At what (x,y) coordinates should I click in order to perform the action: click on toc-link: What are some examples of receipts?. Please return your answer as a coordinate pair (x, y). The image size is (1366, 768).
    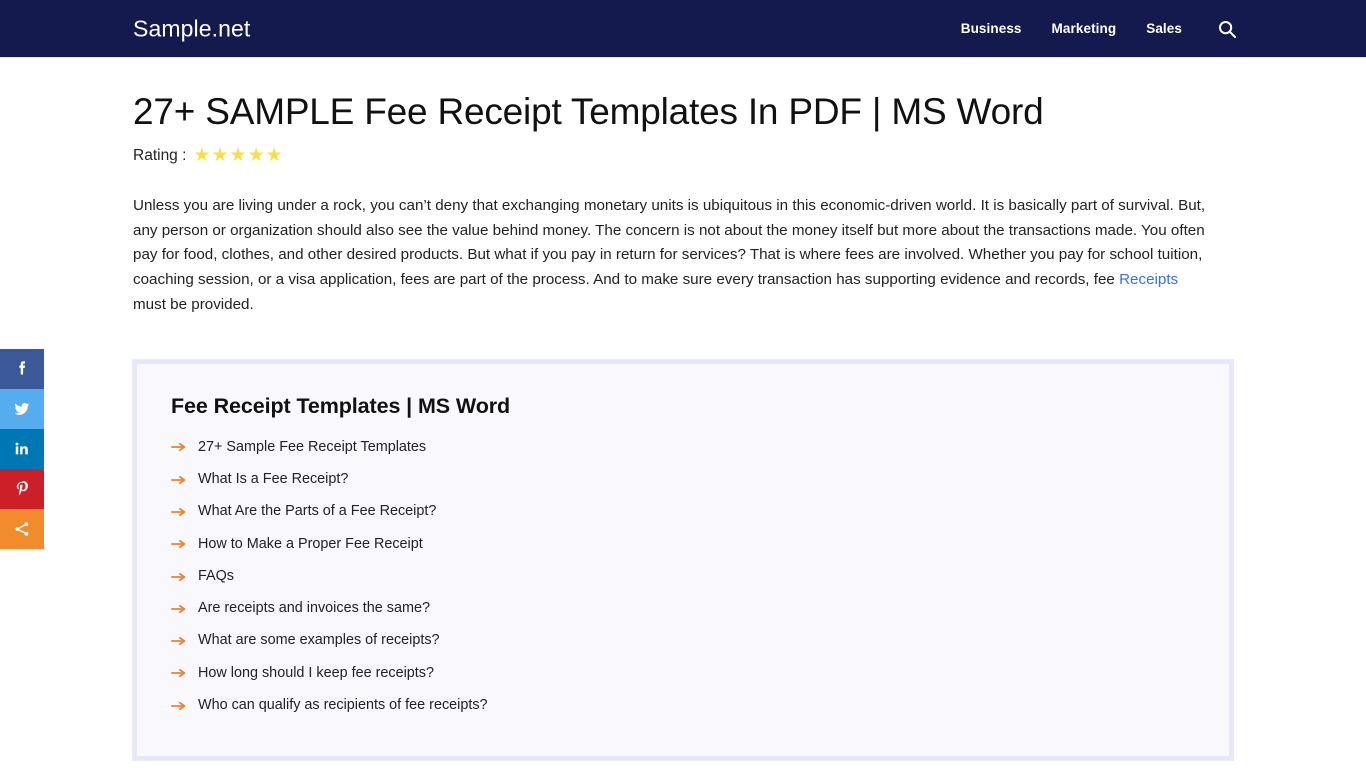
    Looking at the image, I should click on (319, 640).